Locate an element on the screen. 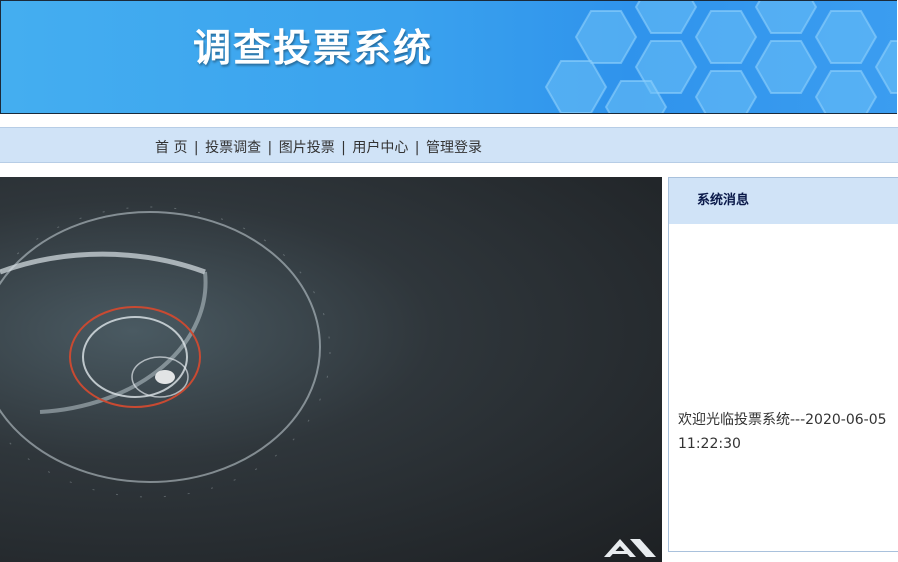 The width and height of the screenshot is (898, 562). nav-admin-login: 管理登录 is located at coordinates (454, 148).